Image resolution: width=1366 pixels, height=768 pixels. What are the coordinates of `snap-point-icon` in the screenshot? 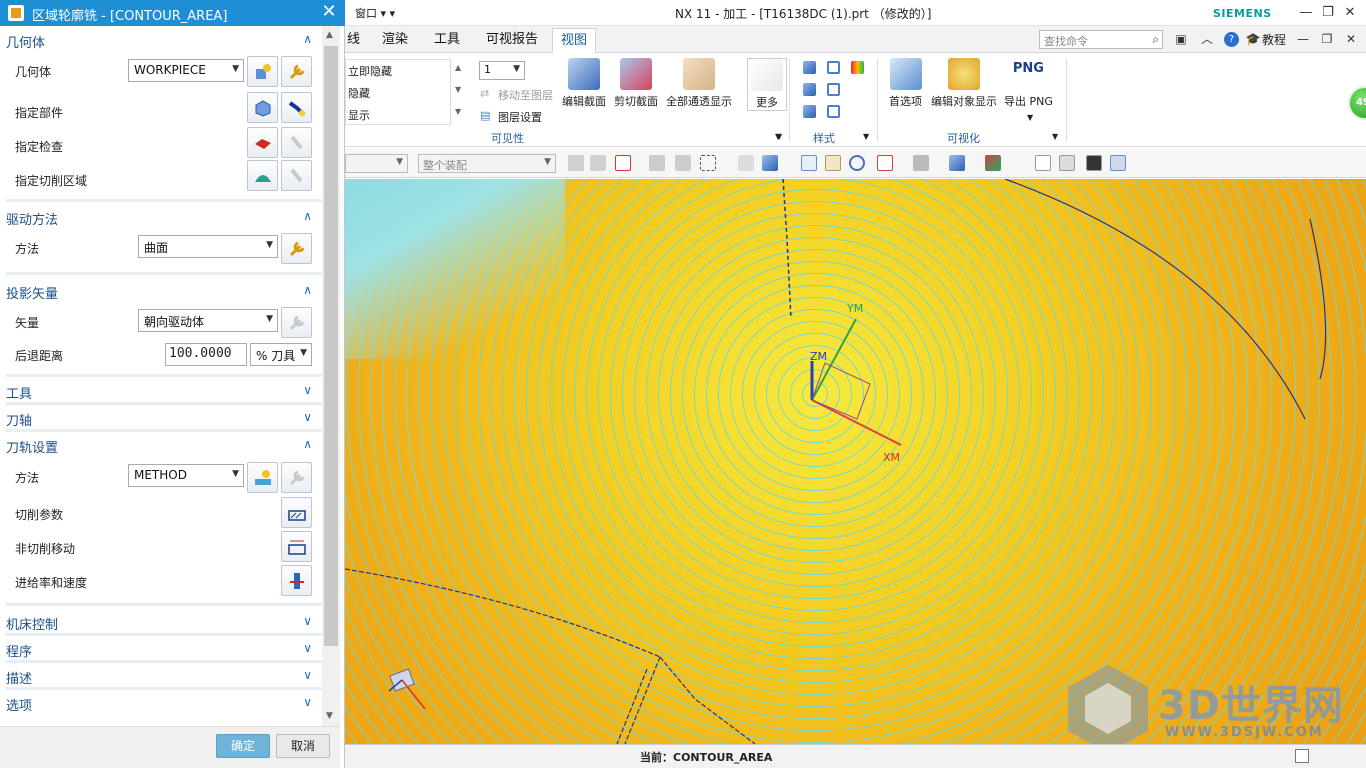 It's located at (598, 163).